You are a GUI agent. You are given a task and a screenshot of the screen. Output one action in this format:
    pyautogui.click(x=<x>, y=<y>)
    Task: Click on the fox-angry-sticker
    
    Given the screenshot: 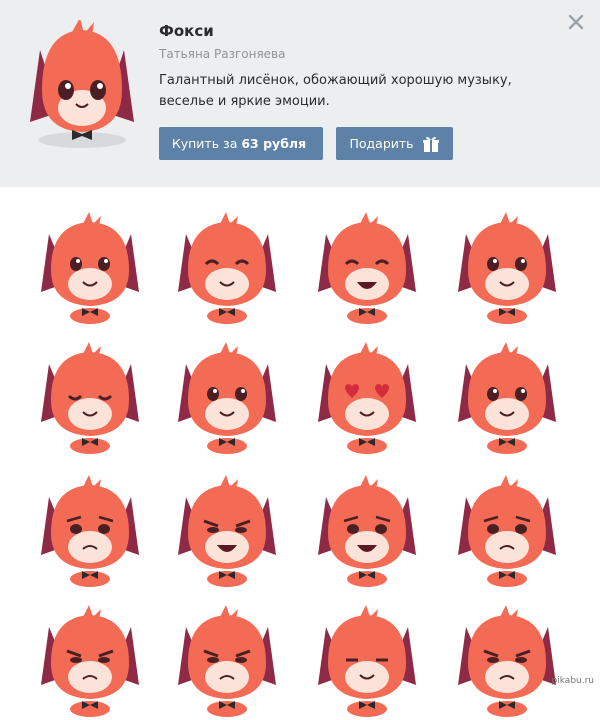 What is the action you would take?
    pyautogui.click(x=507, y=662)
    